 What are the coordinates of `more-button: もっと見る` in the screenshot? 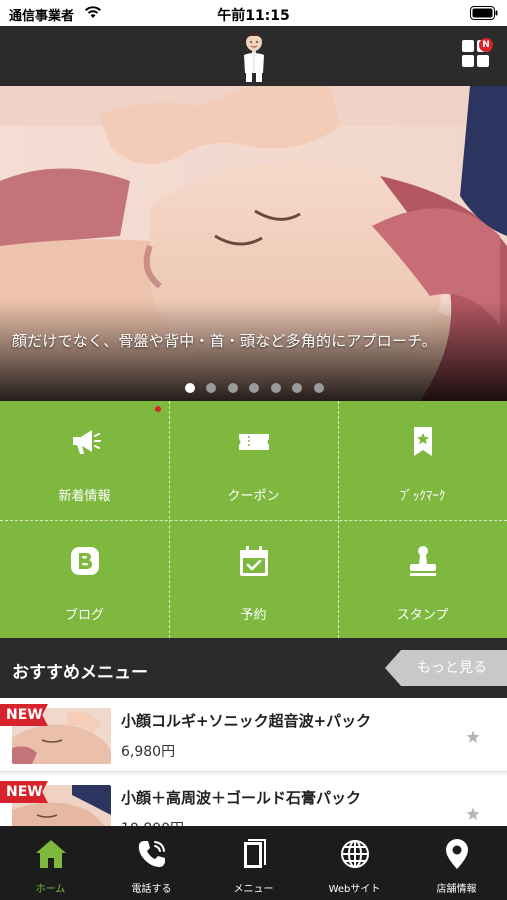 It's located at (446, 668).